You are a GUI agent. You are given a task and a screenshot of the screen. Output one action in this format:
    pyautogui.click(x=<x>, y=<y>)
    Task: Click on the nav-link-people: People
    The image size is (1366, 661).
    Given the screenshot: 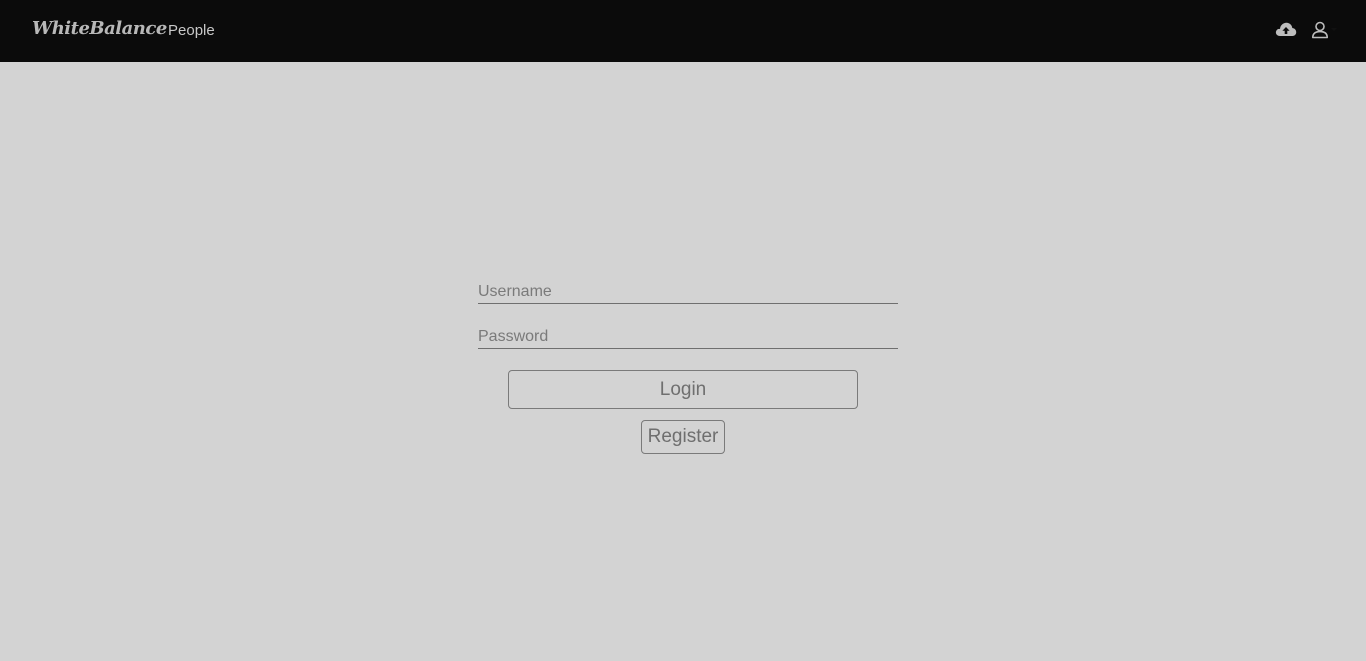 What is the action you would take?
    pyautogui.click(x=191, y=30)
    